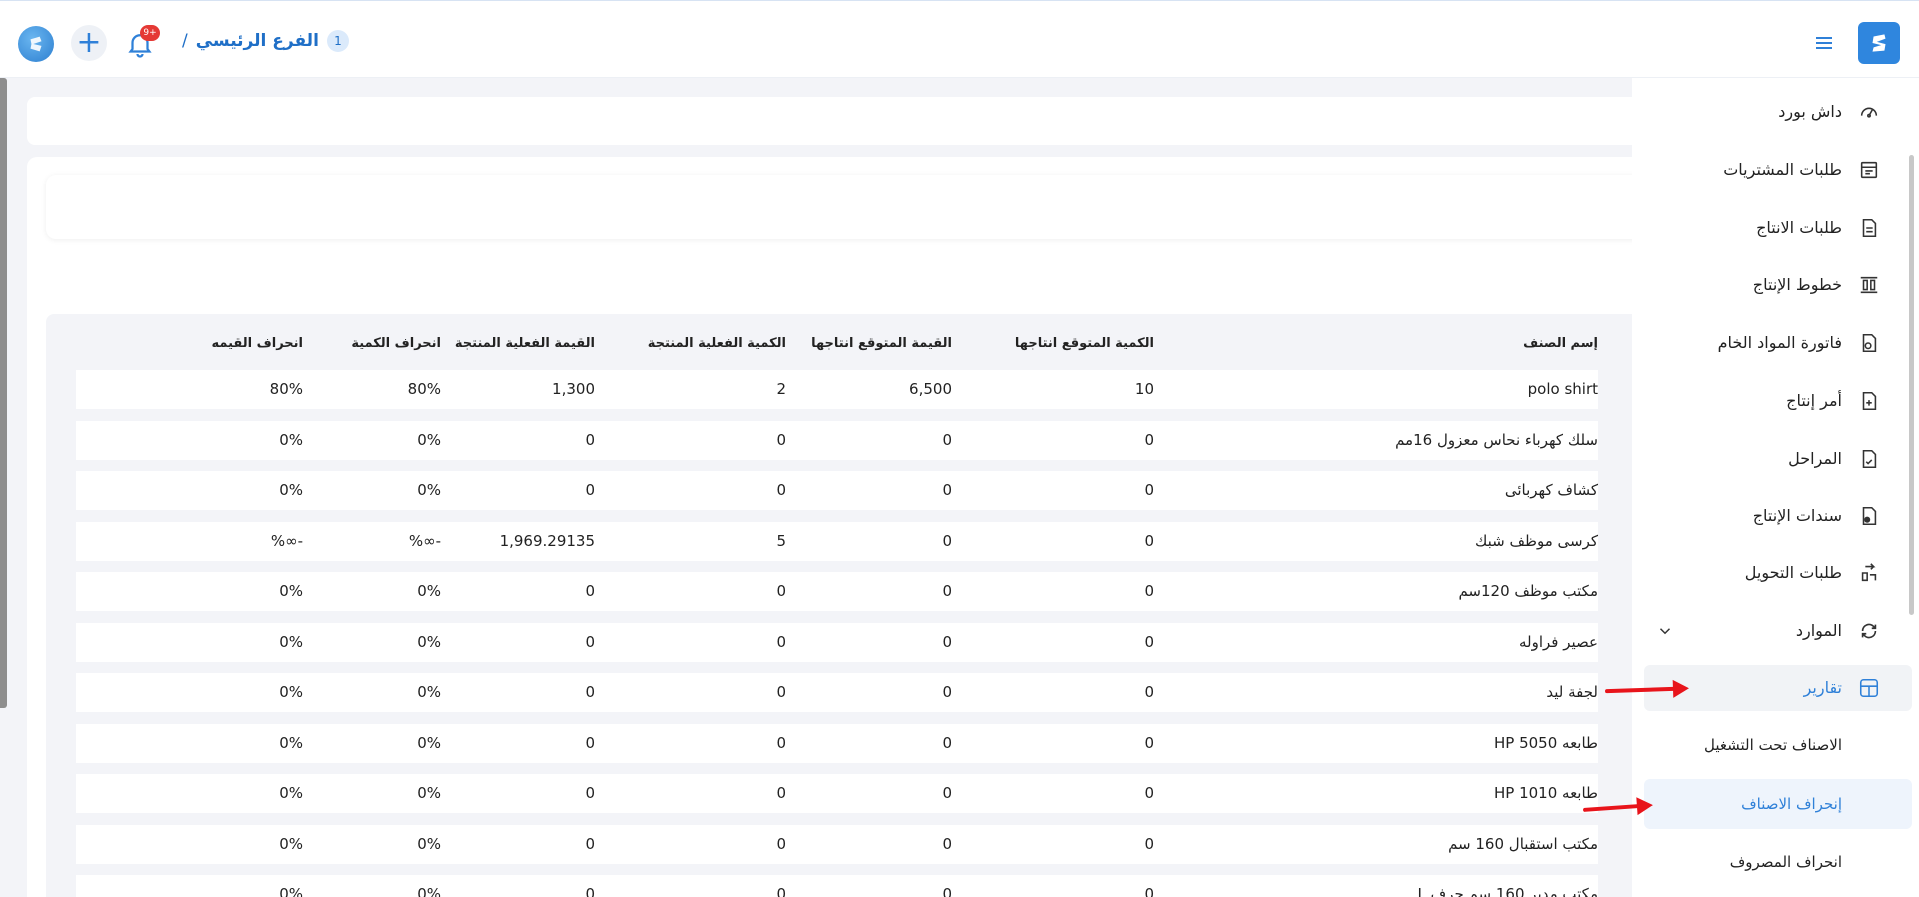 The height and width of the screenshot is (897, 1919). What do you see at coordinates (1778, 285) in the screenshot?
I see `sidebar-item-production-lines: خطوط الإنتاج` at bounding box center [1778, 285].